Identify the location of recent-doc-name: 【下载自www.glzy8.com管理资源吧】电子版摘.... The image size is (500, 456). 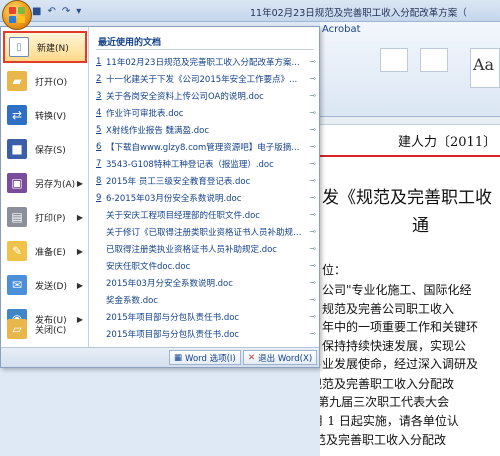
(203, 147).